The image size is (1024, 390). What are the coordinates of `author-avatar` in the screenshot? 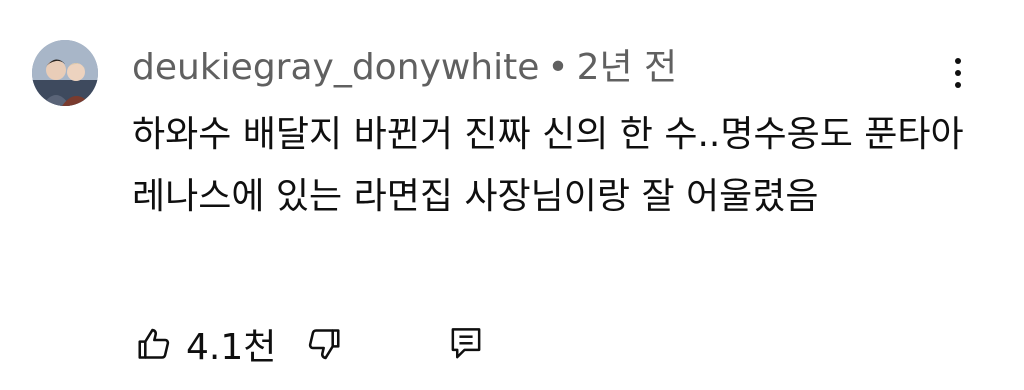 It's located at (65, 73).